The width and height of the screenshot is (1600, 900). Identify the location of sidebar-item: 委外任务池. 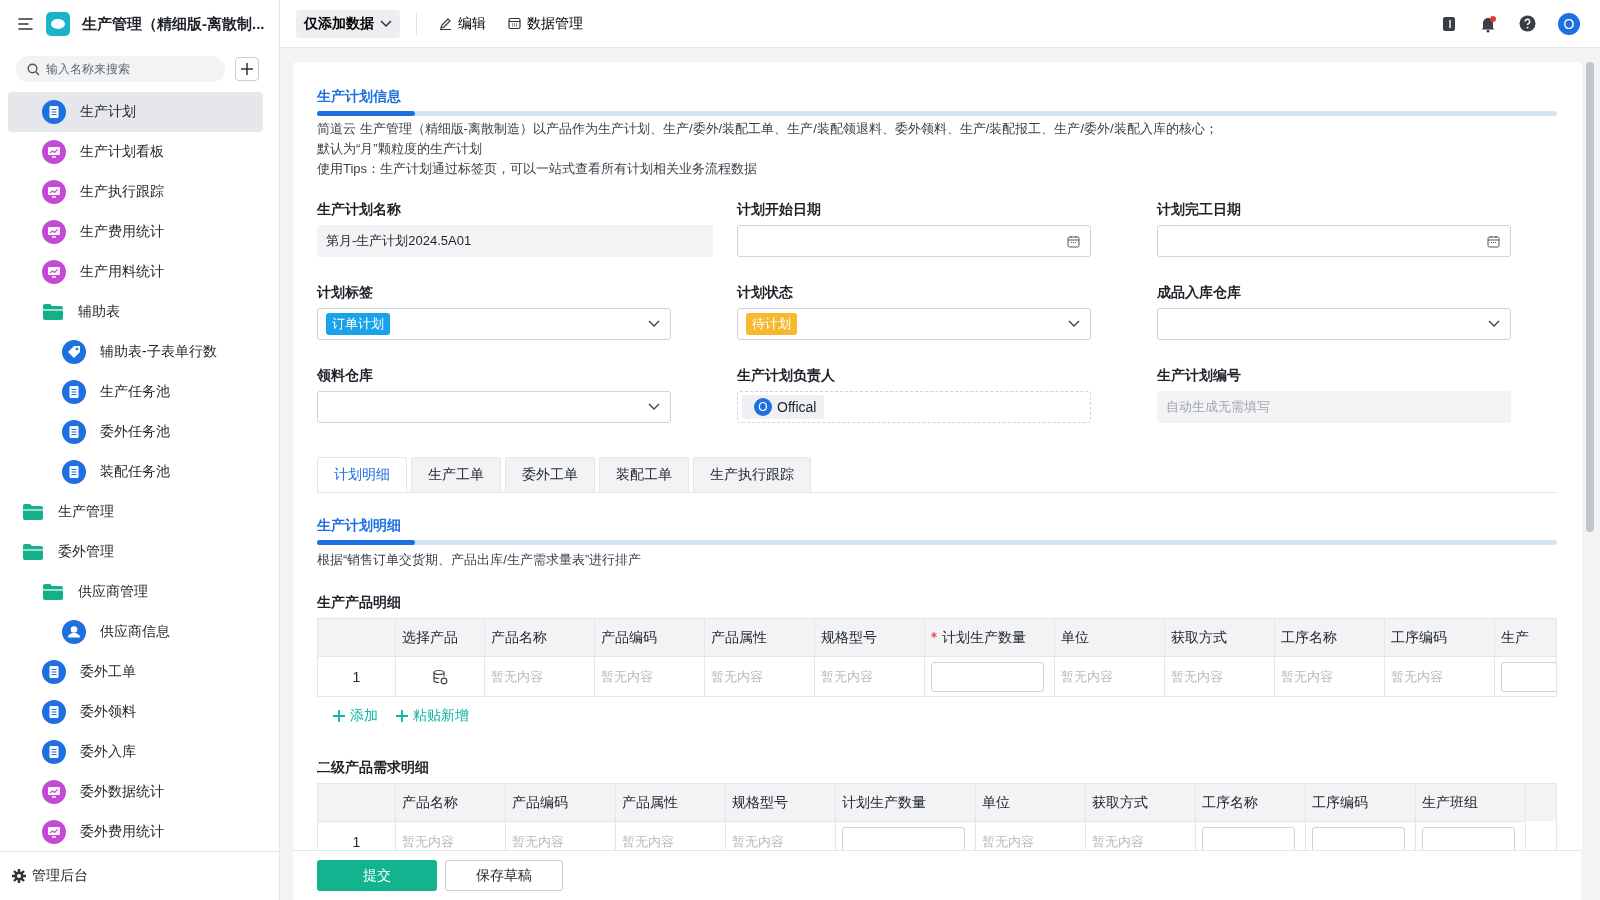
(135, 432).